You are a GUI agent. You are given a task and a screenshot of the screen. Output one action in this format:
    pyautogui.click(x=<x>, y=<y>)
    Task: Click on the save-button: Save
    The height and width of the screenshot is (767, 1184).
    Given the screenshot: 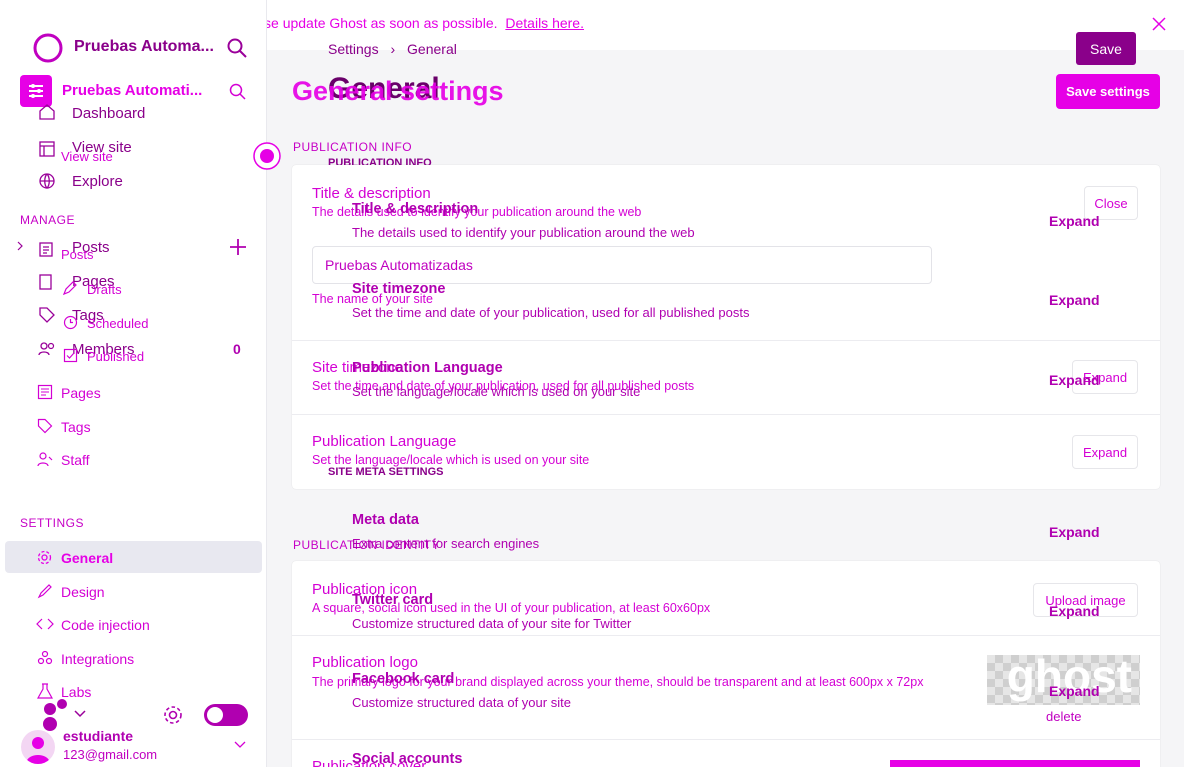 What is the action you would take?
    pyautogui.click(x=1106, y=48)
    